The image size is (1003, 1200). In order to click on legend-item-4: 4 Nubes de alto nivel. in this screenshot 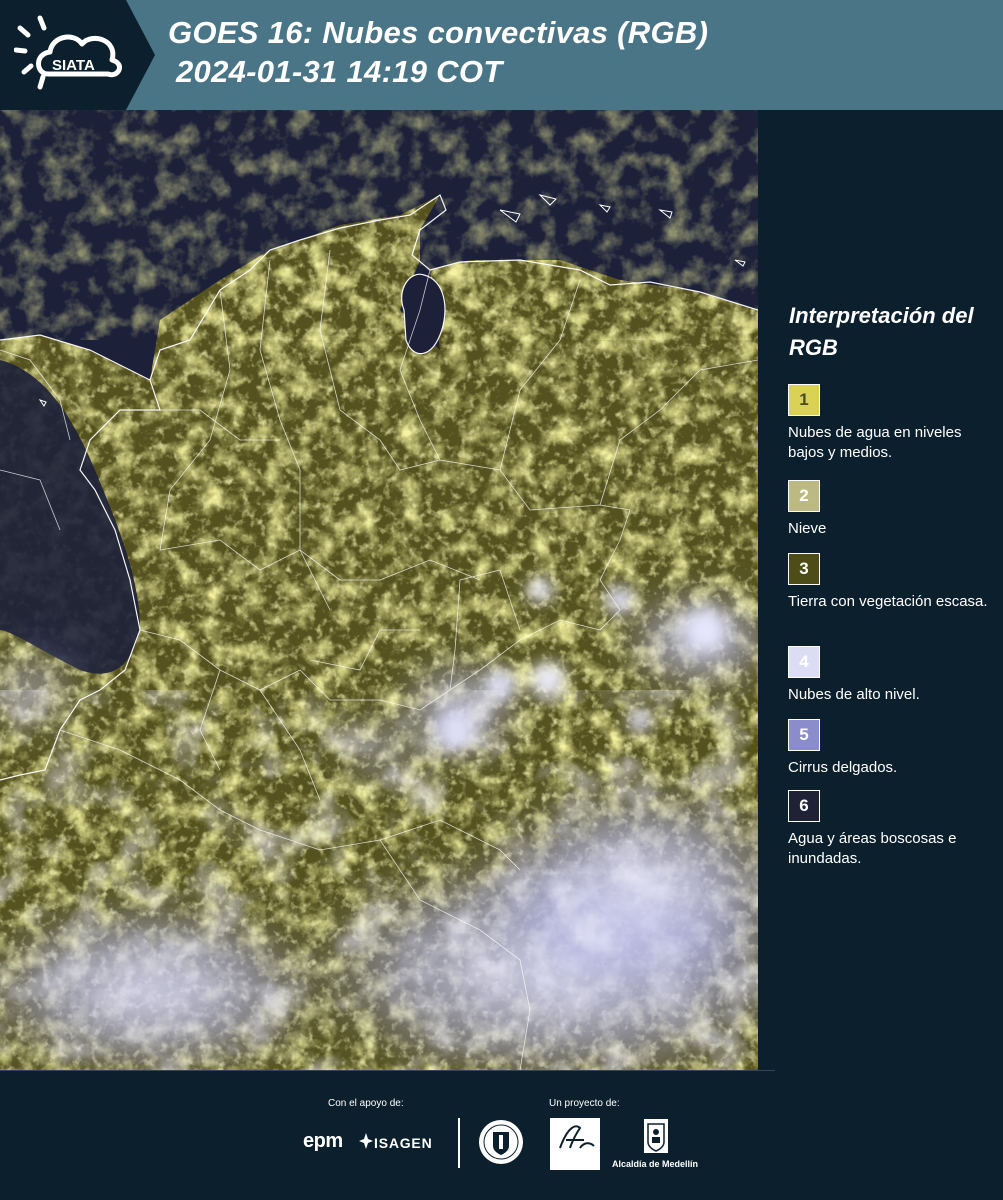, I will do `click(890, 675)`.